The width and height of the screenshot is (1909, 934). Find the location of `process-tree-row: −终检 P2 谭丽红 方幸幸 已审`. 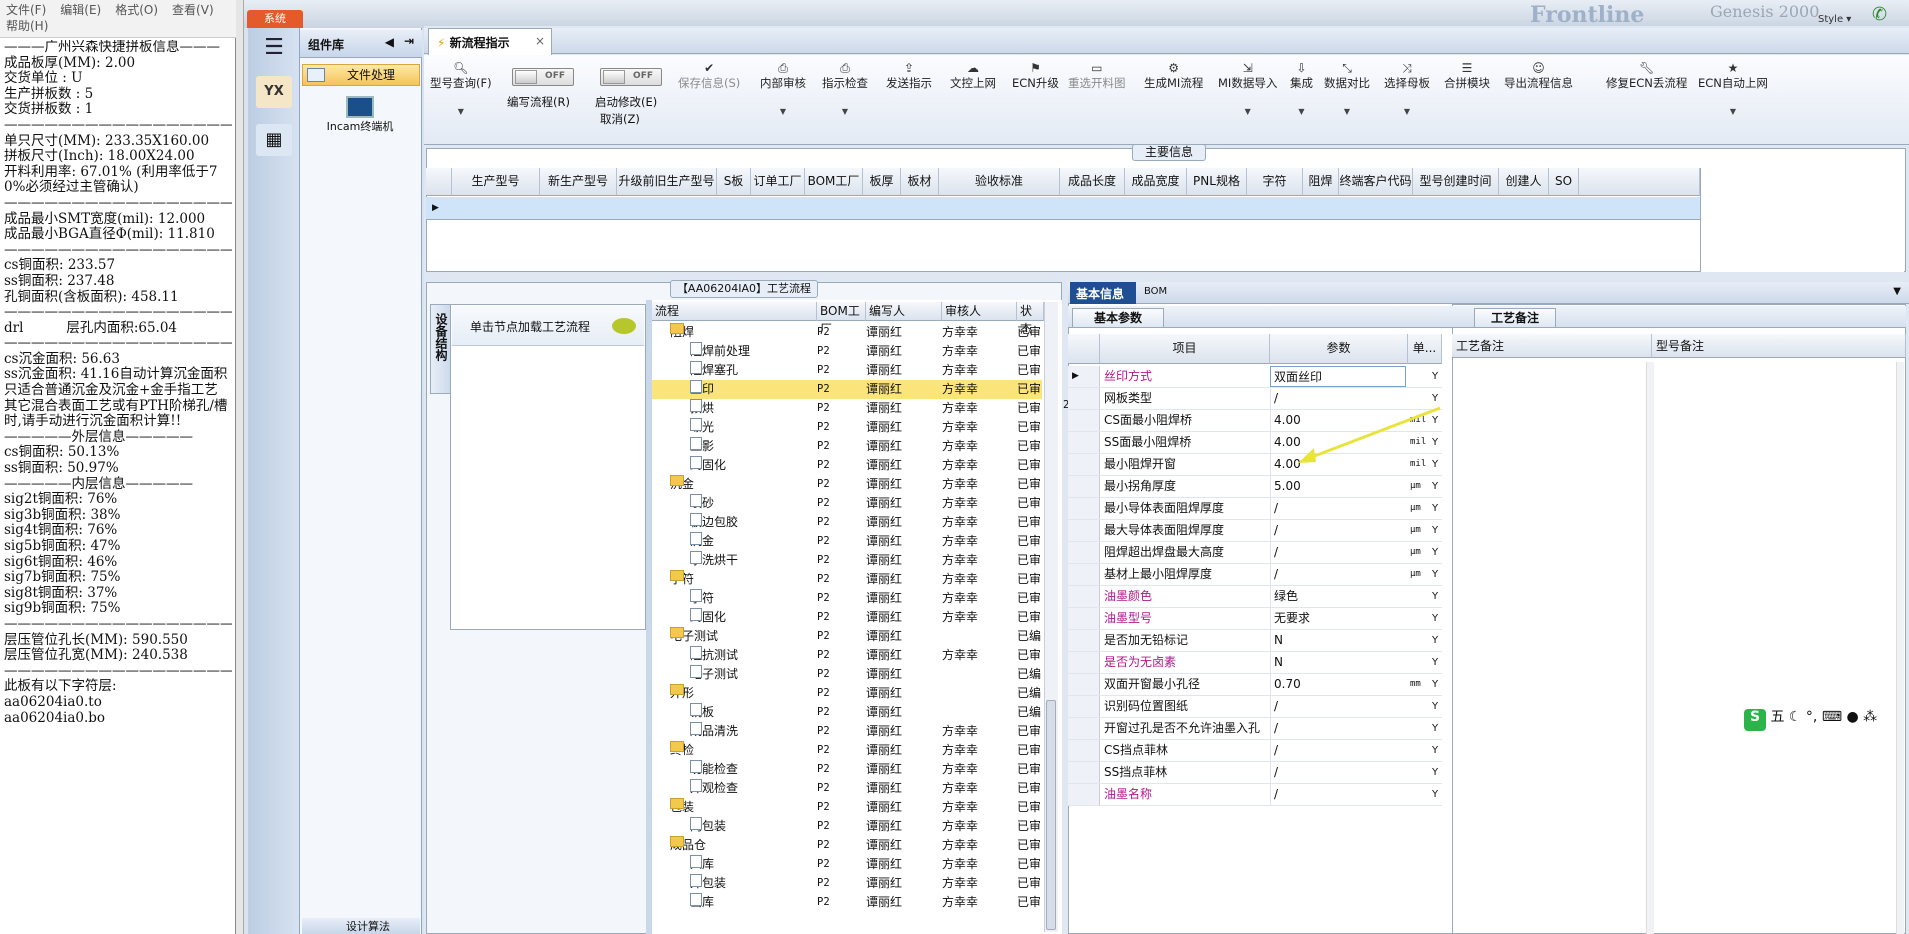

process-tree-row: −终检 P2 谭丽红 方幸幸 已审 is located at coordinates (847, 750).